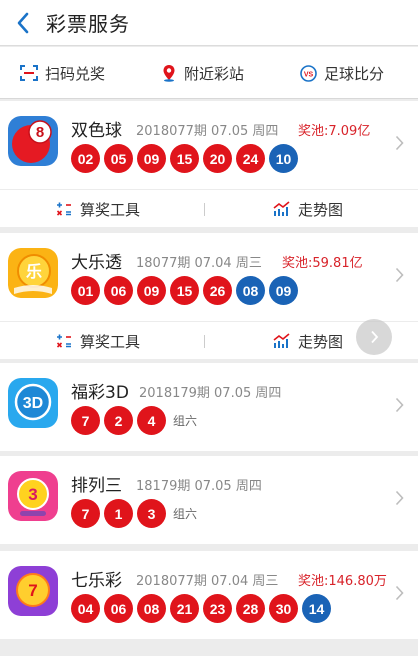 The width and height of the screenshot is (418, 656). I want to click on blue-ball: 10, so click(283, 158).